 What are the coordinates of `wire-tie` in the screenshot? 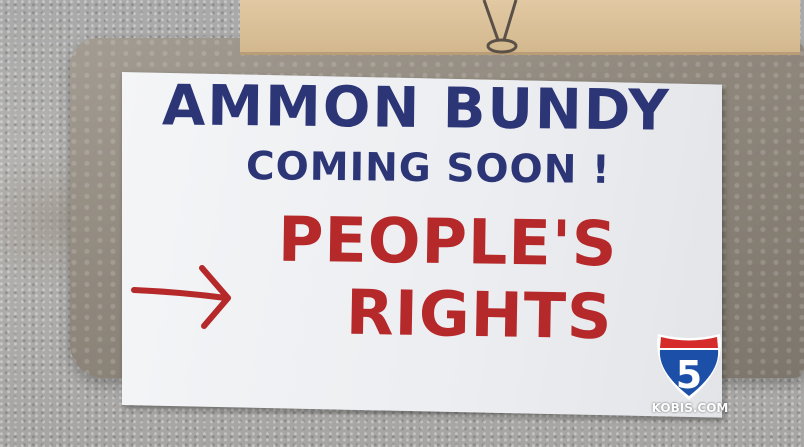 It's located at (500, 27).